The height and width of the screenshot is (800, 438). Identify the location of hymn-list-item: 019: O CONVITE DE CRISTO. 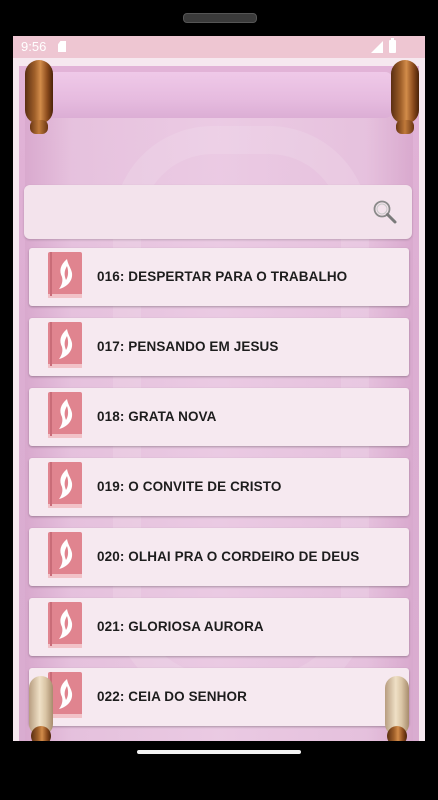
(219, 487).